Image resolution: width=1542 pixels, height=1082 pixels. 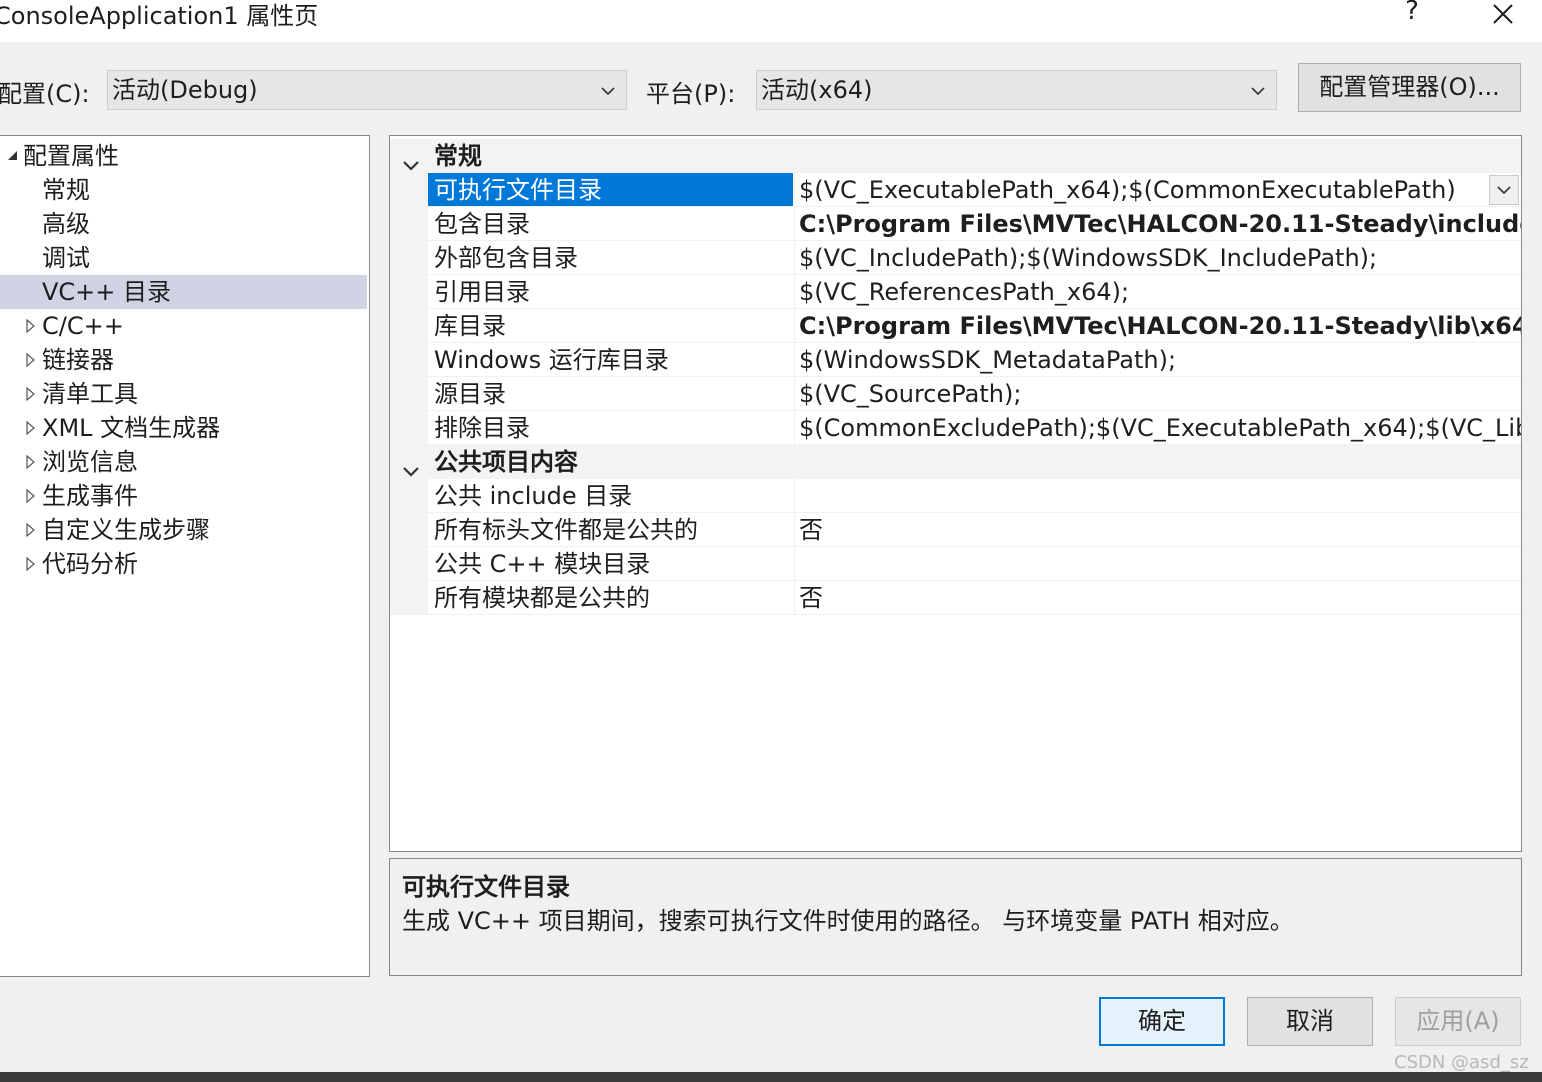 What do you see at coordinates (771, 21) in the screenshot?
I see `title-bar: ConsoleApplication1 属性页 ?` at bounding box center [771, 21].